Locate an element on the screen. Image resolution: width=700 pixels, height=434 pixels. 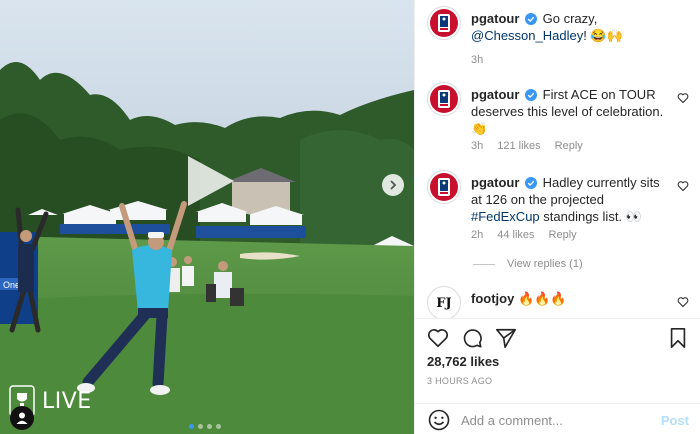
user-tag-icon is located at coordinates (22, 418).